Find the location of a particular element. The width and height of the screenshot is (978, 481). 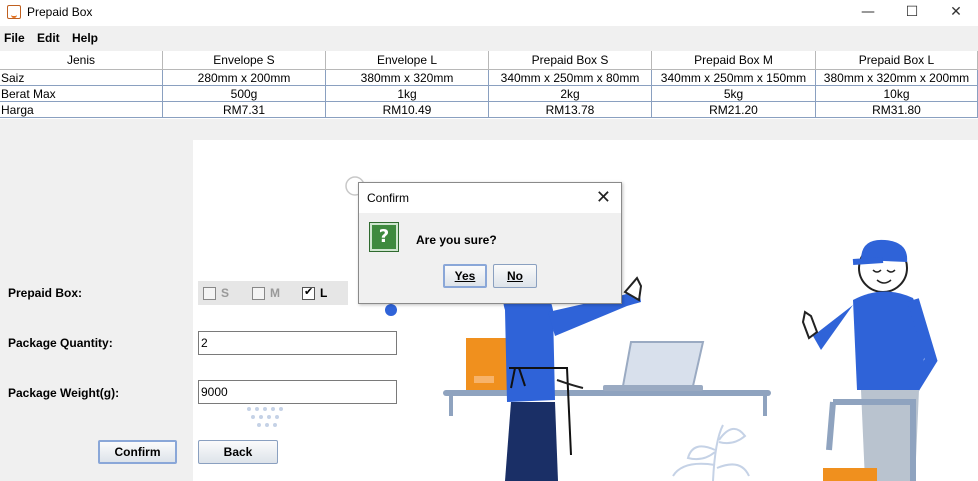

table-cell: RM7.31 is located at coordinates (244, 110).